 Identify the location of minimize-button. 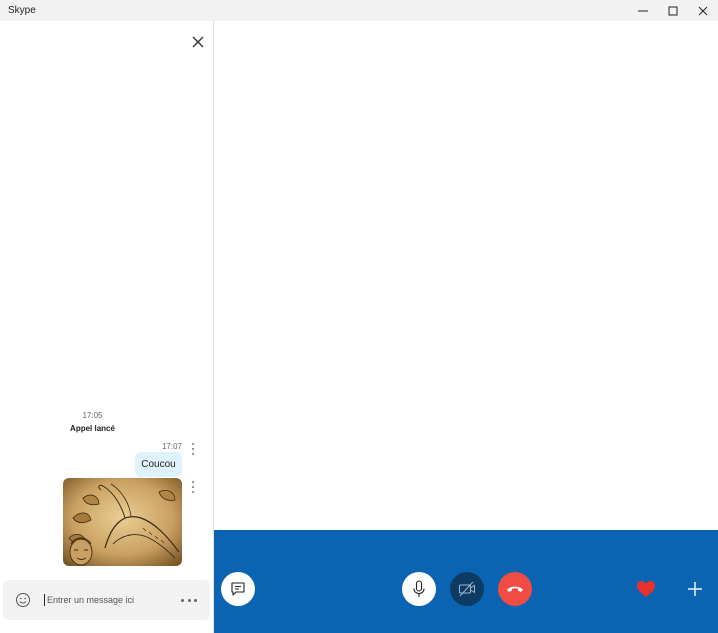
(643, 10).